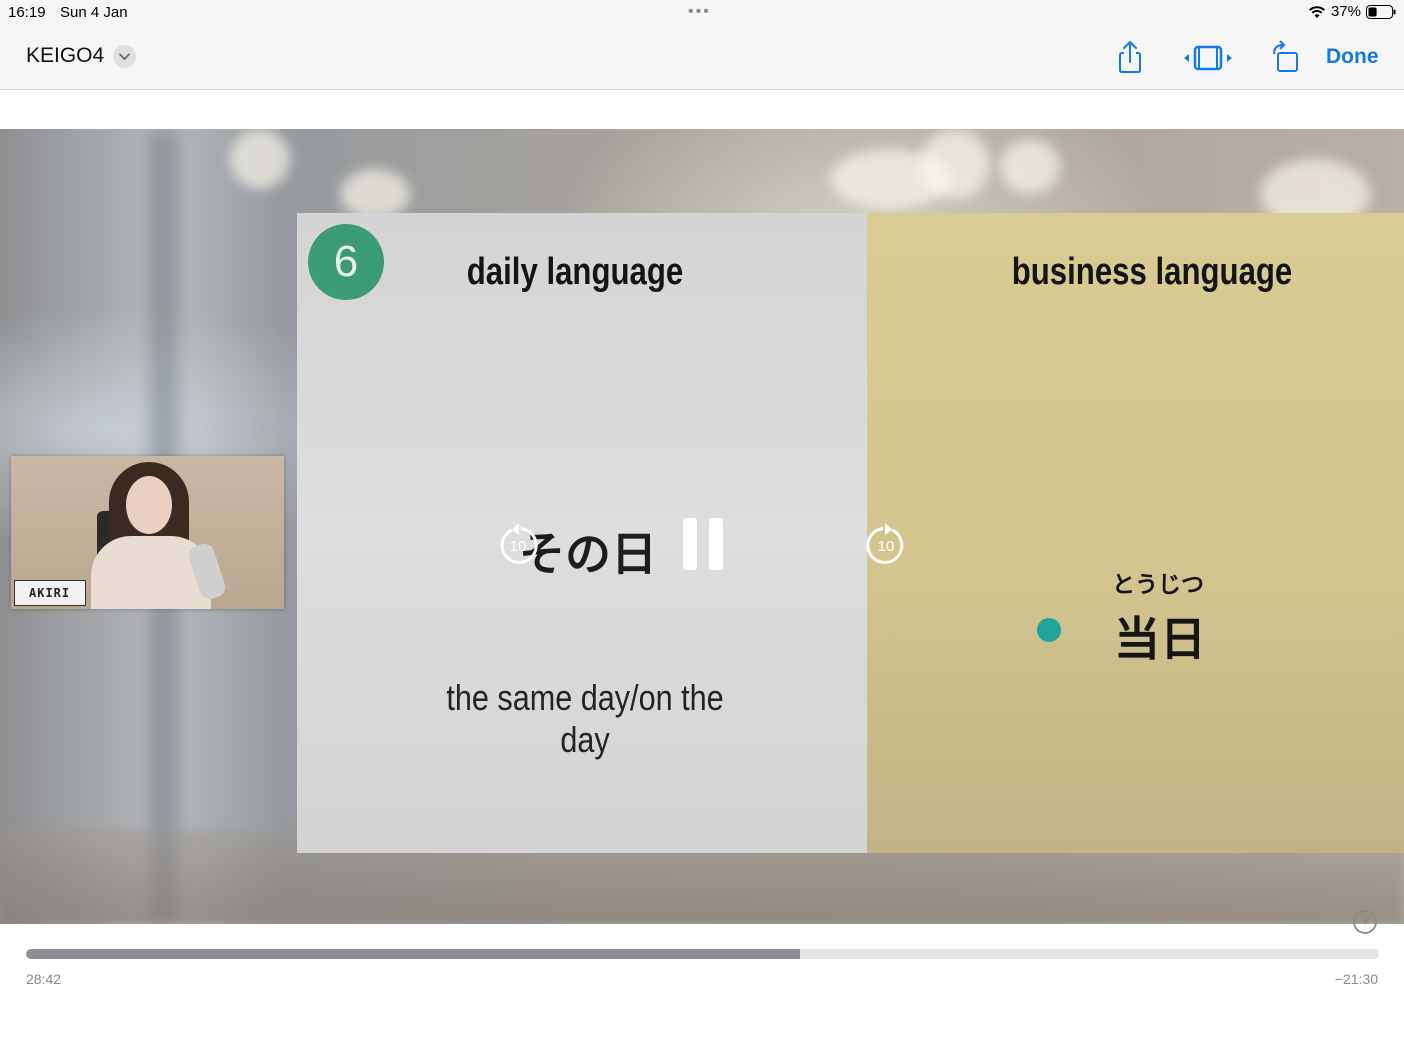  Describe the element at coordinates (585, 718) in the screenshot. I see `daily-translation: the same day/on the day` at that location.